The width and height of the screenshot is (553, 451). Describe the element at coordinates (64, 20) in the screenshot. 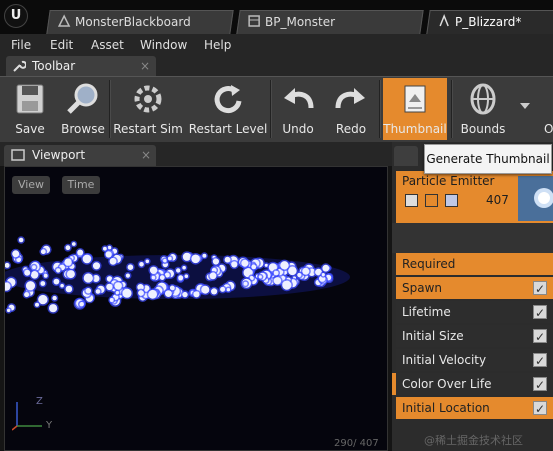

I see `blackboard-icon` at that location.